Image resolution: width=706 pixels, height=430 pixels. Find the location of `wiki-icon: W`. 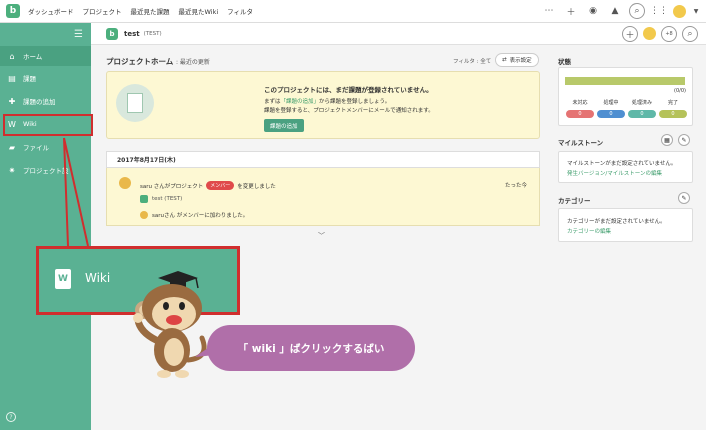

wiki-icon: W is located at coordinates (63, 279).